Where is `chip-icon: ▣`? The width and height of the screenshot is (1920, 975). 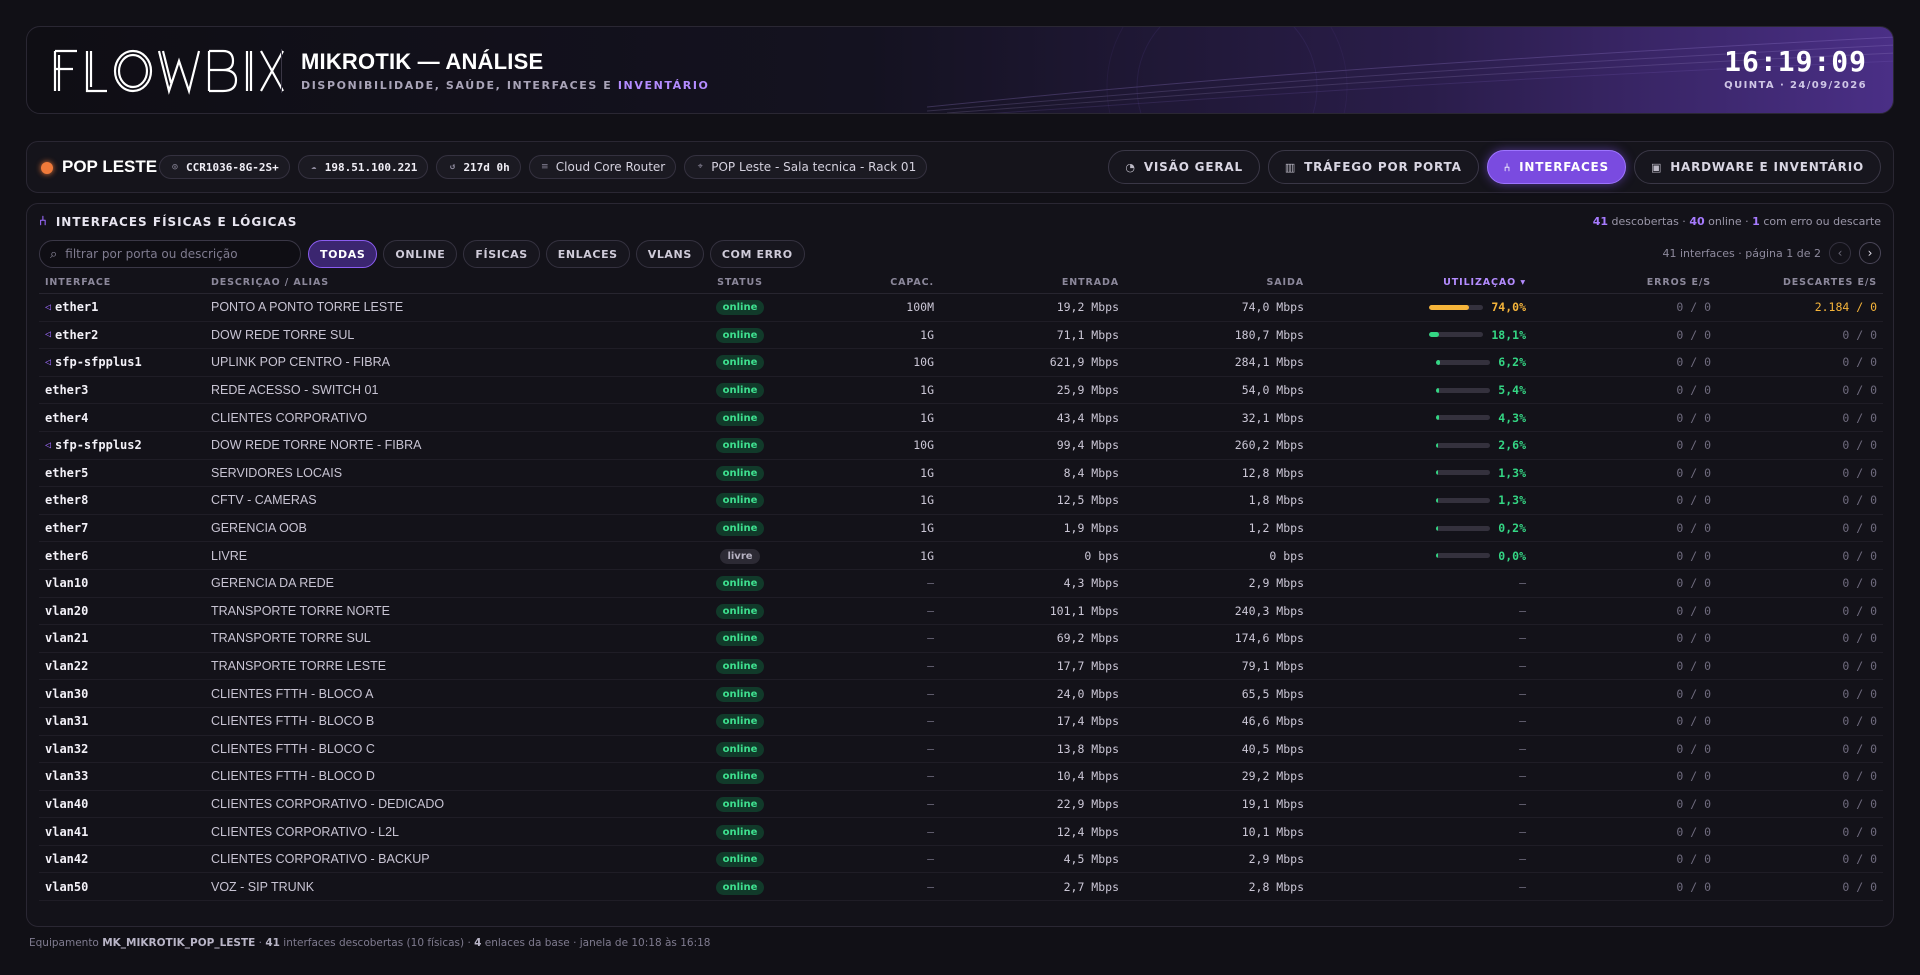
chip-icon: ▣ is located at coordinates (1657, 167).